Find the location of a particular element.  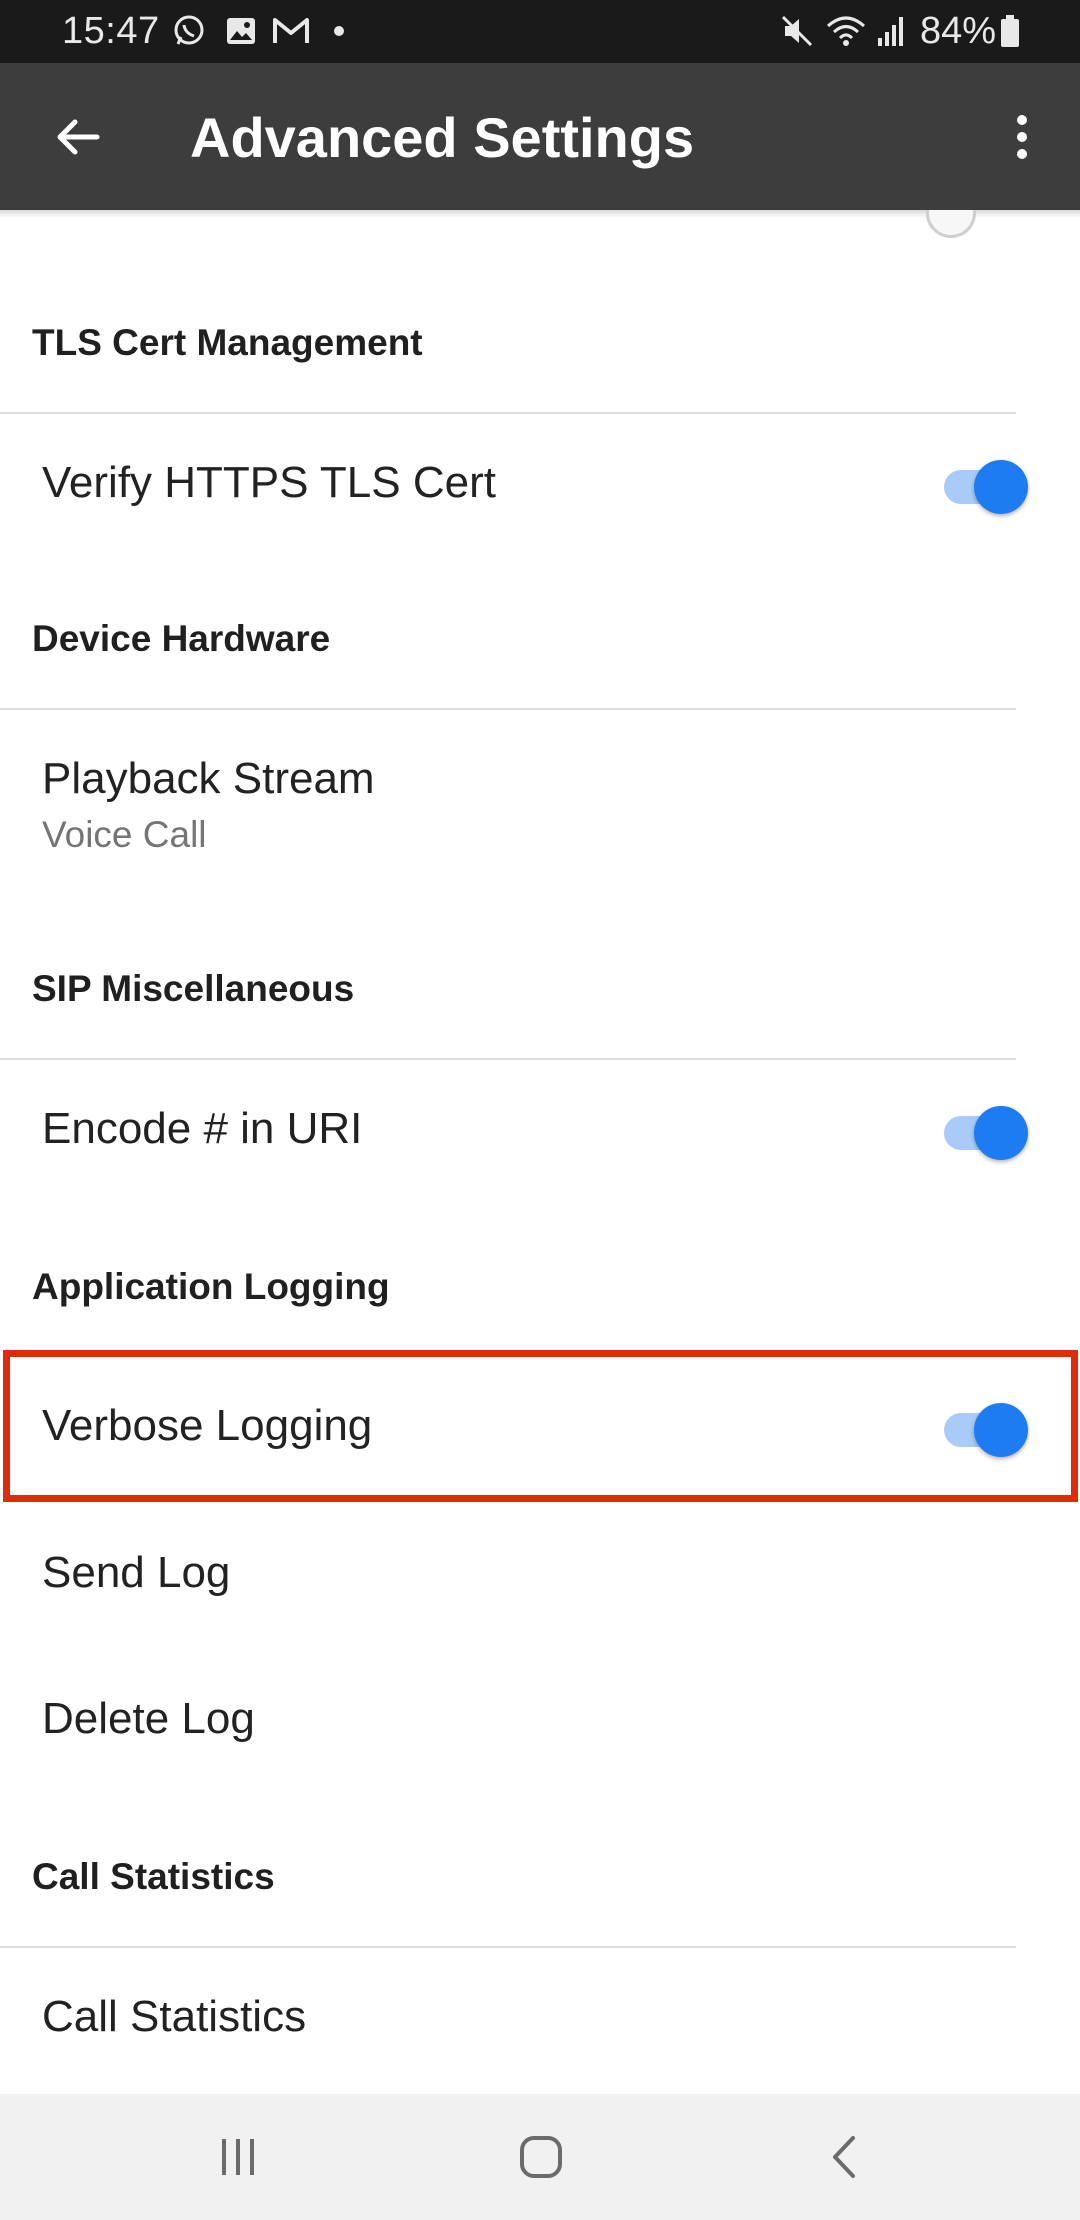

home-icon is located at coordinates (541, 2157).